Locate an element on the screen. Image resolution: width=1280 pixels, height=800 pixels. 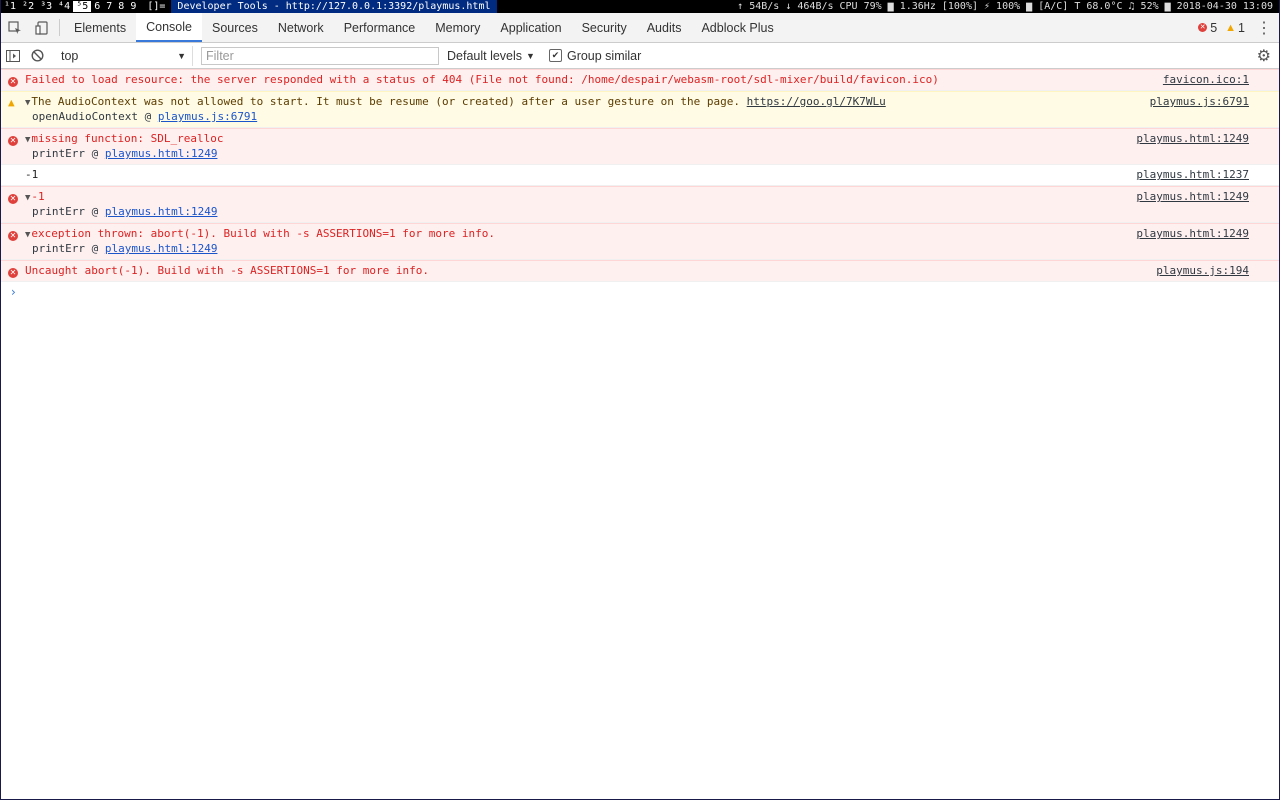
error-warning-counter: ✕ 5 ▲ 1 is located at coordinates (1221, 28).